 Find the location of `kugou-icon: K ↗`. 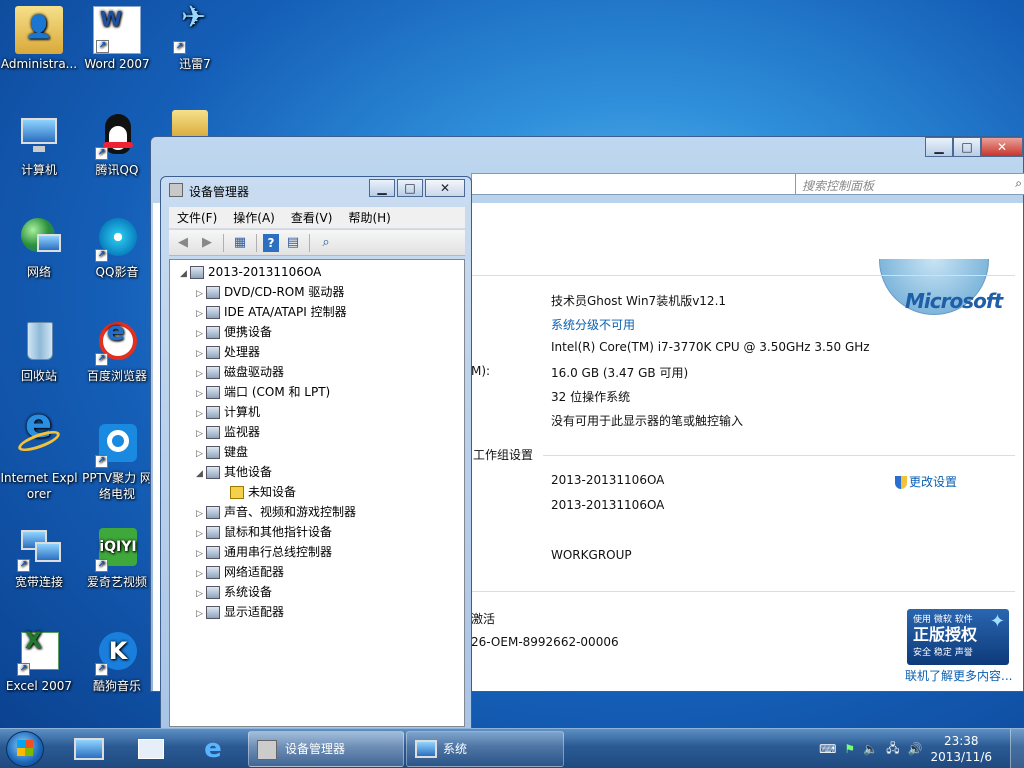

kugou-icon: K ↗ is located at coordinates (117, 652).